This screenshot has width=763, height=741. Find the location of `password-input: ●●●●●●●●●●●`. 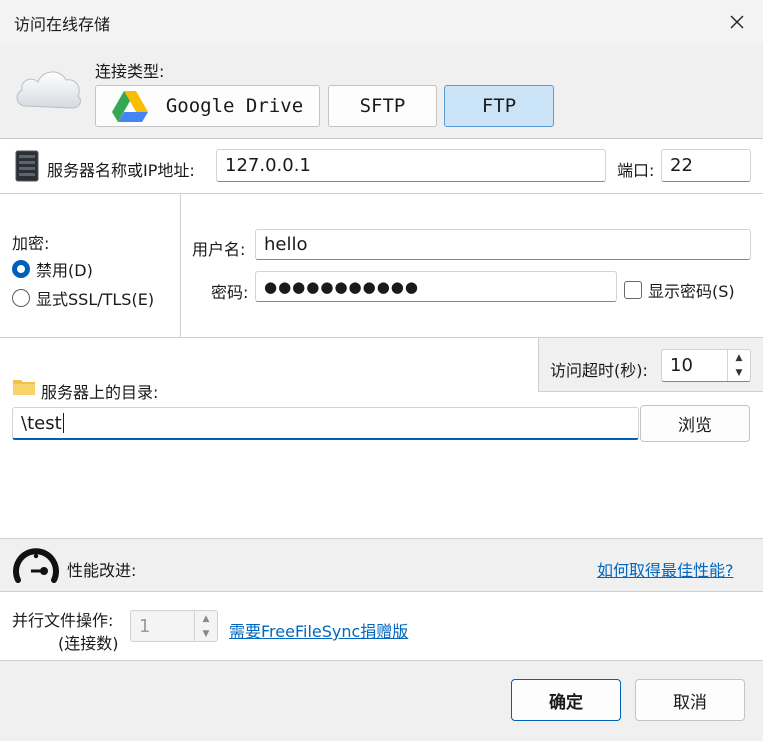

password-input: ●●●●●●●●●●● is located at coordinates (436, 286).